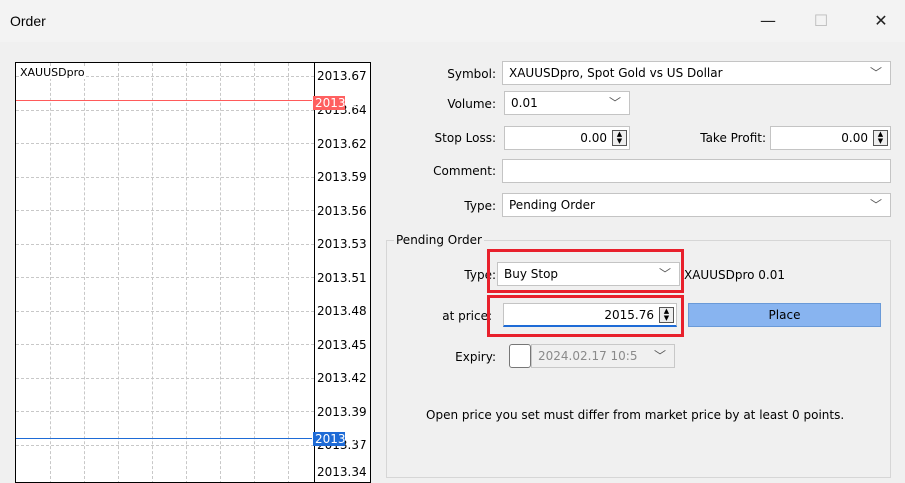 Image resolution: width=905 pixels, height=483 pixels. Describe the element at coordinates (520, 356) in the screenshot. I see `expiry-checkbox` at that location.